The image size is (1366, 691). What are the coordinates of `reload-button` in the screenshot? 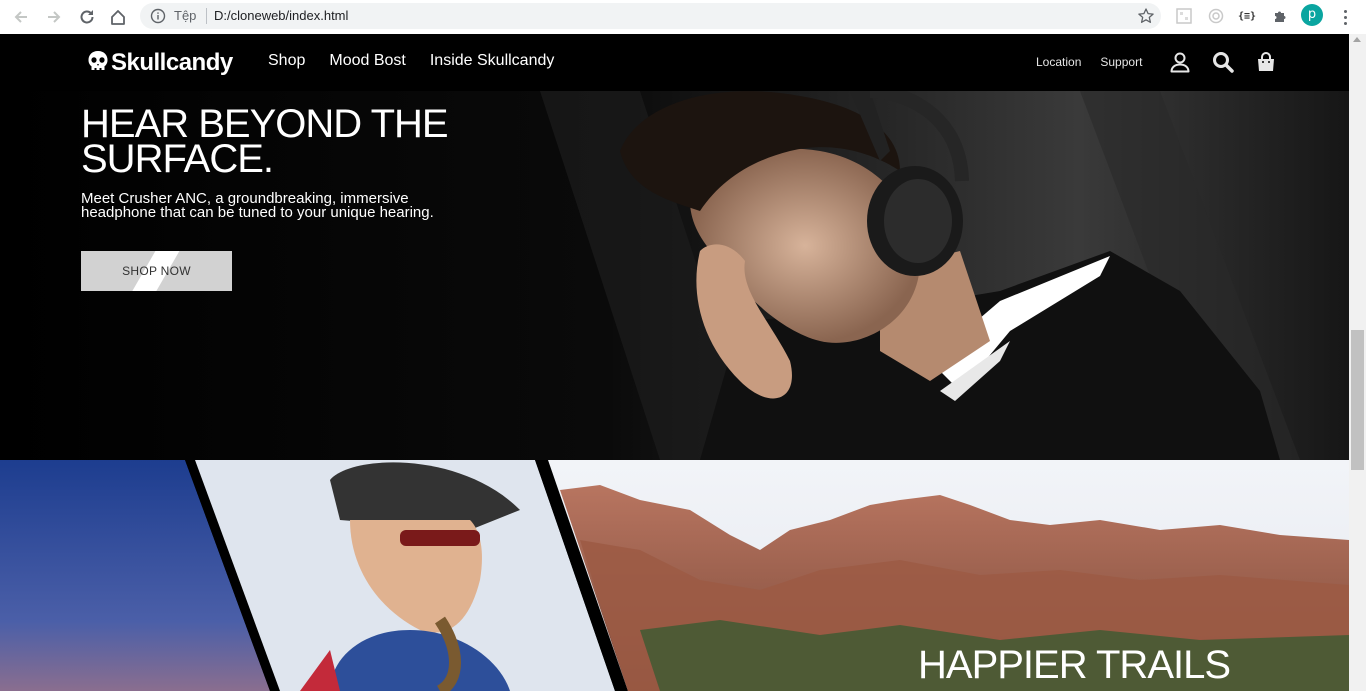 It's located at (87, 17).